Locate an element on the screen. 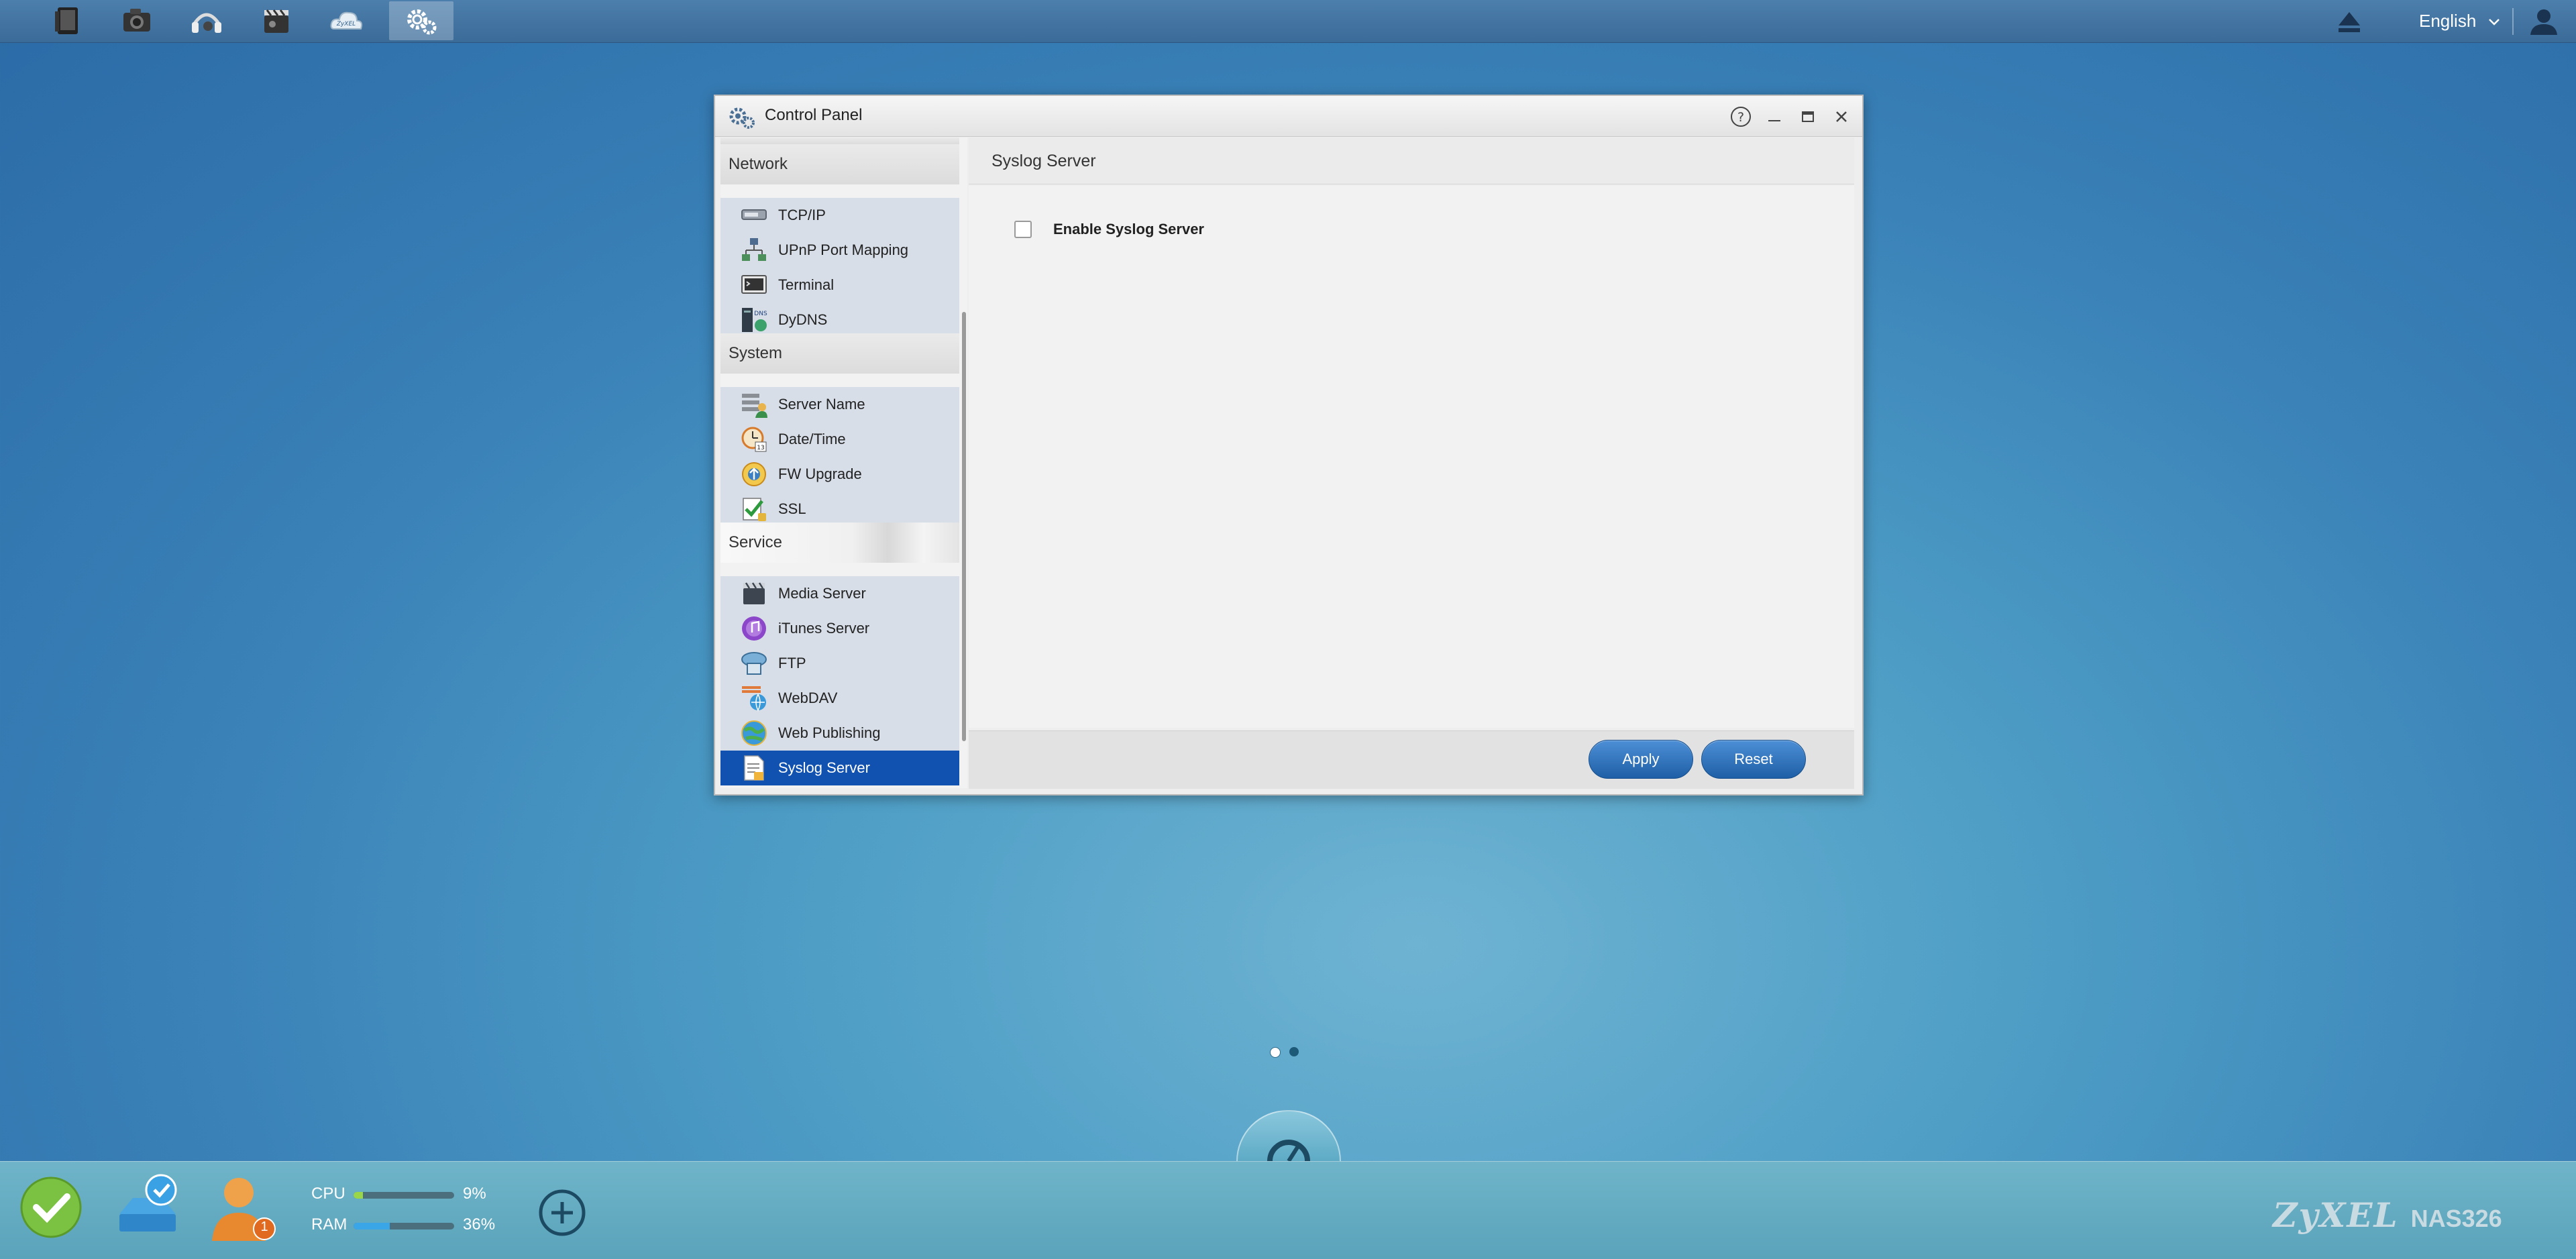  sidebar-item-label: Media Server is located at coordinates (822, 593).